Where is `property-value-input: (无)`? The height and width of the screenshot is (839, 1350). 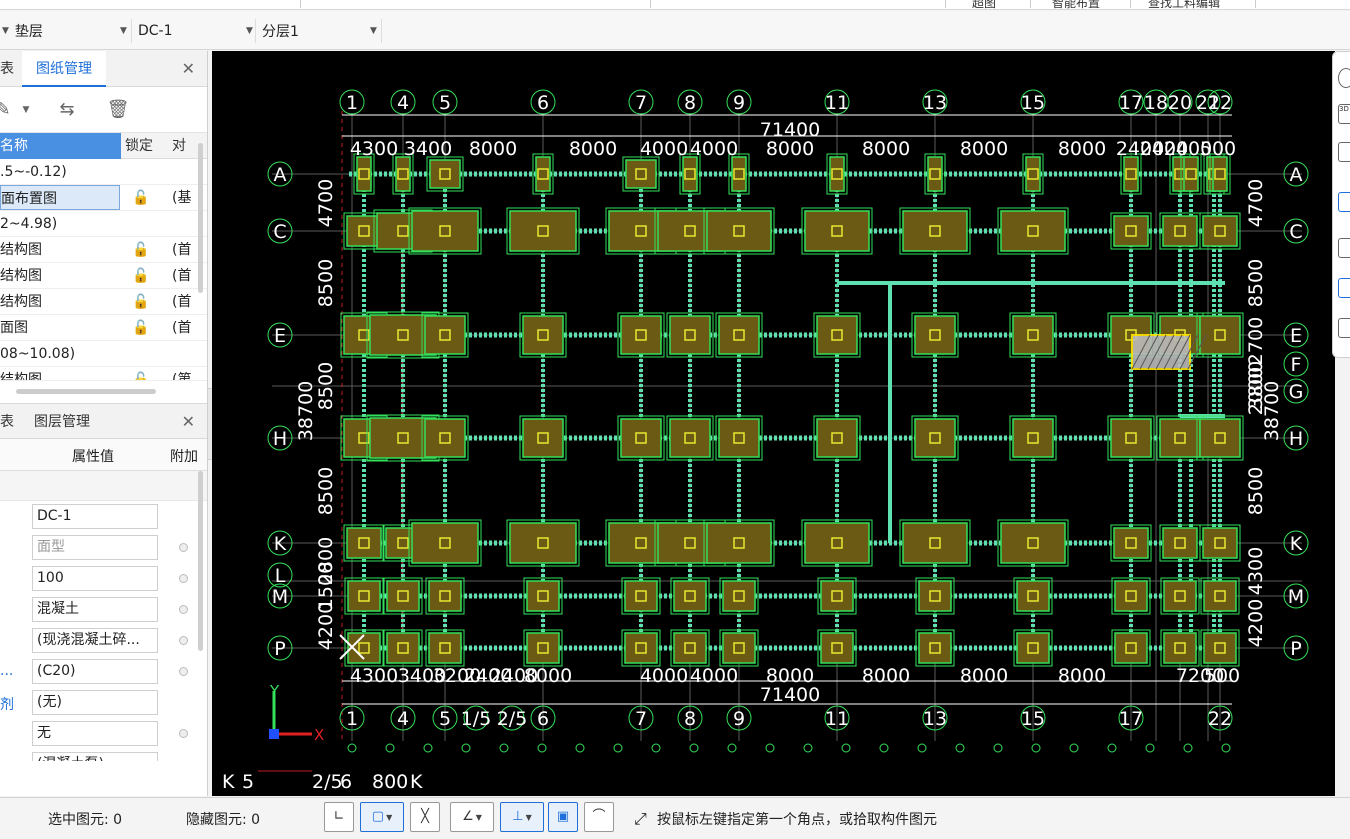
property-value-input: (无) is located at coordinates (95, 702).